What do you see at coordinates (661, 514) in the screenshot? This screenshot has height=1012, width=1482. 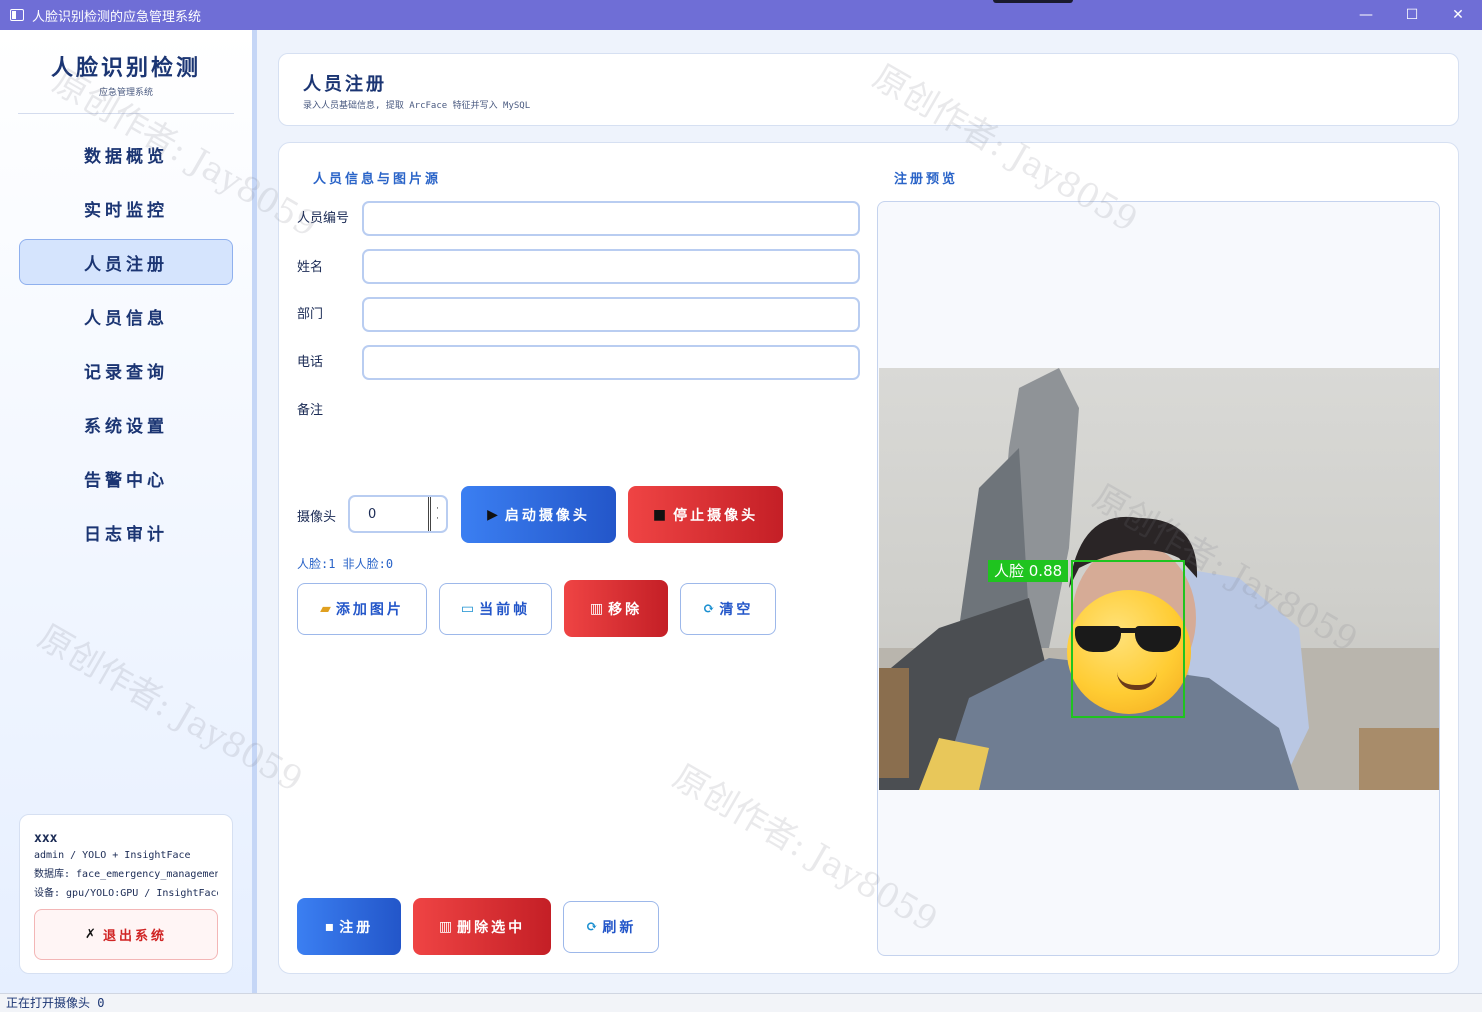 I see `stop-icon: ■` at bounding box center [661, 514].